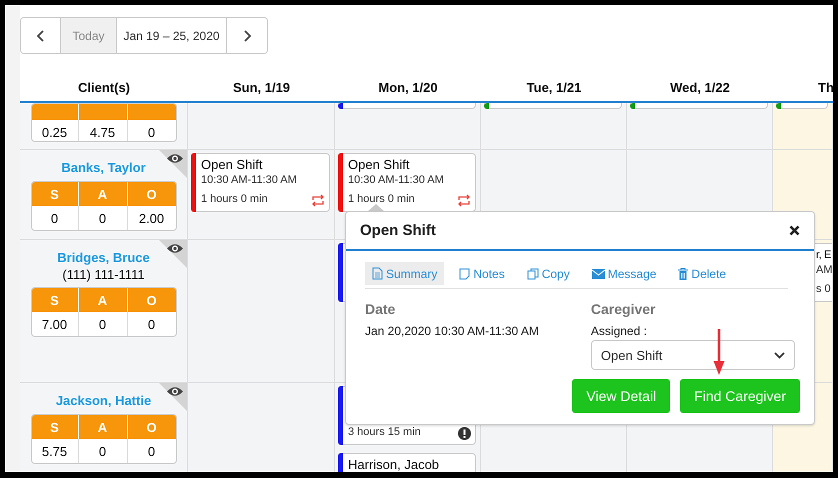 The height and width of the screenshot is (478, 838). Describe the element at coordinates (404, 273) in the screenshot. I see `popup-tab: Summary` at that location.